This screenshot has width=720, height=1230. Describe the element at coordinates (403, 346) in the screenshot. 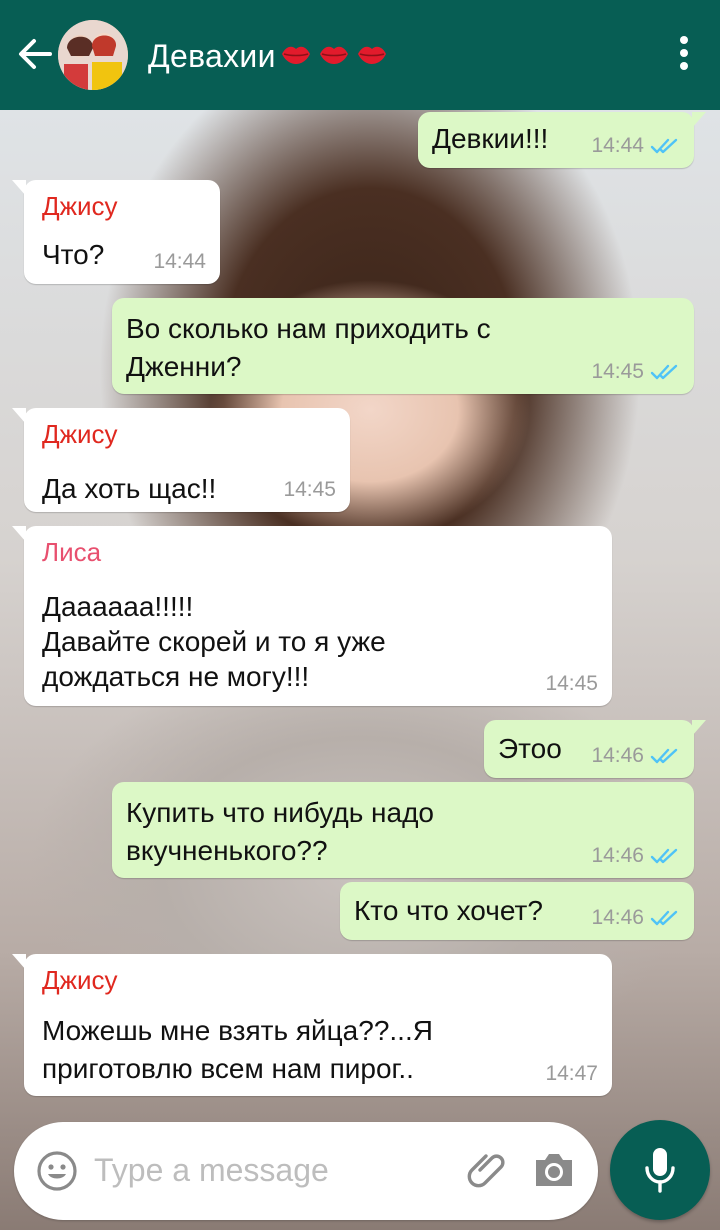

I see `message-bubble-outgoing: Во сколько нам приходить с Дженни? 14:45` at that location.